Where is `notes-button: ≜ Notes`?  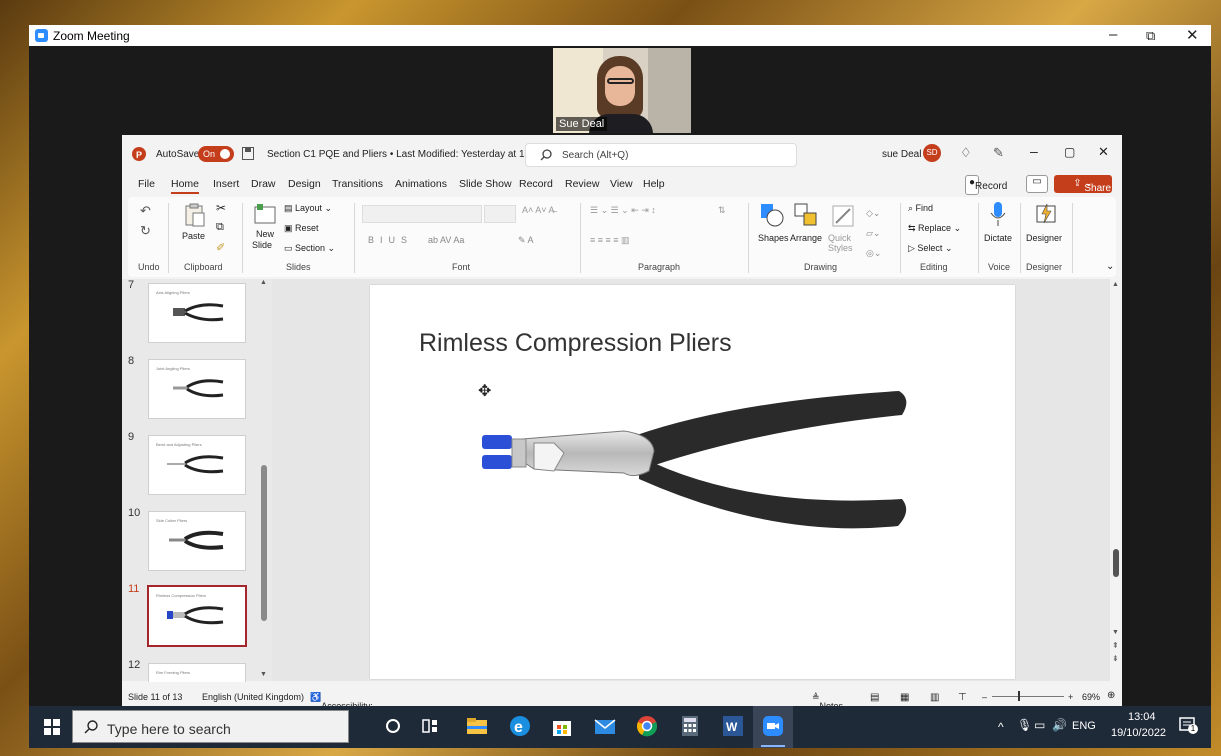
notes-button: ≜ Notes is located at coordinates (827, 701).